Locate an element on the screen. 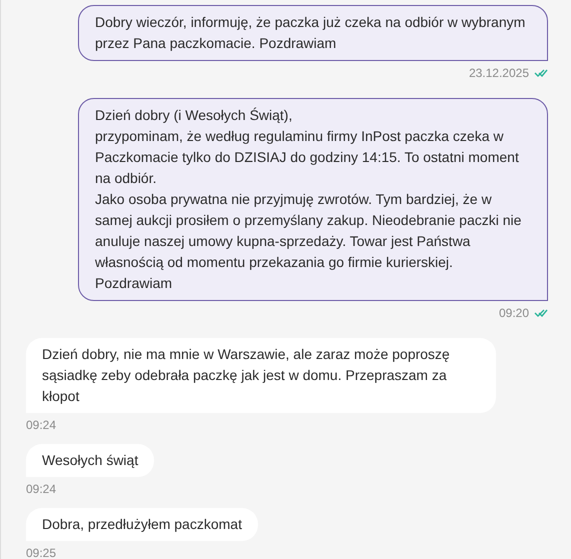 This screenshot has height=559, width=571. message-time: 09:20 is located at coordinates (513, 313).